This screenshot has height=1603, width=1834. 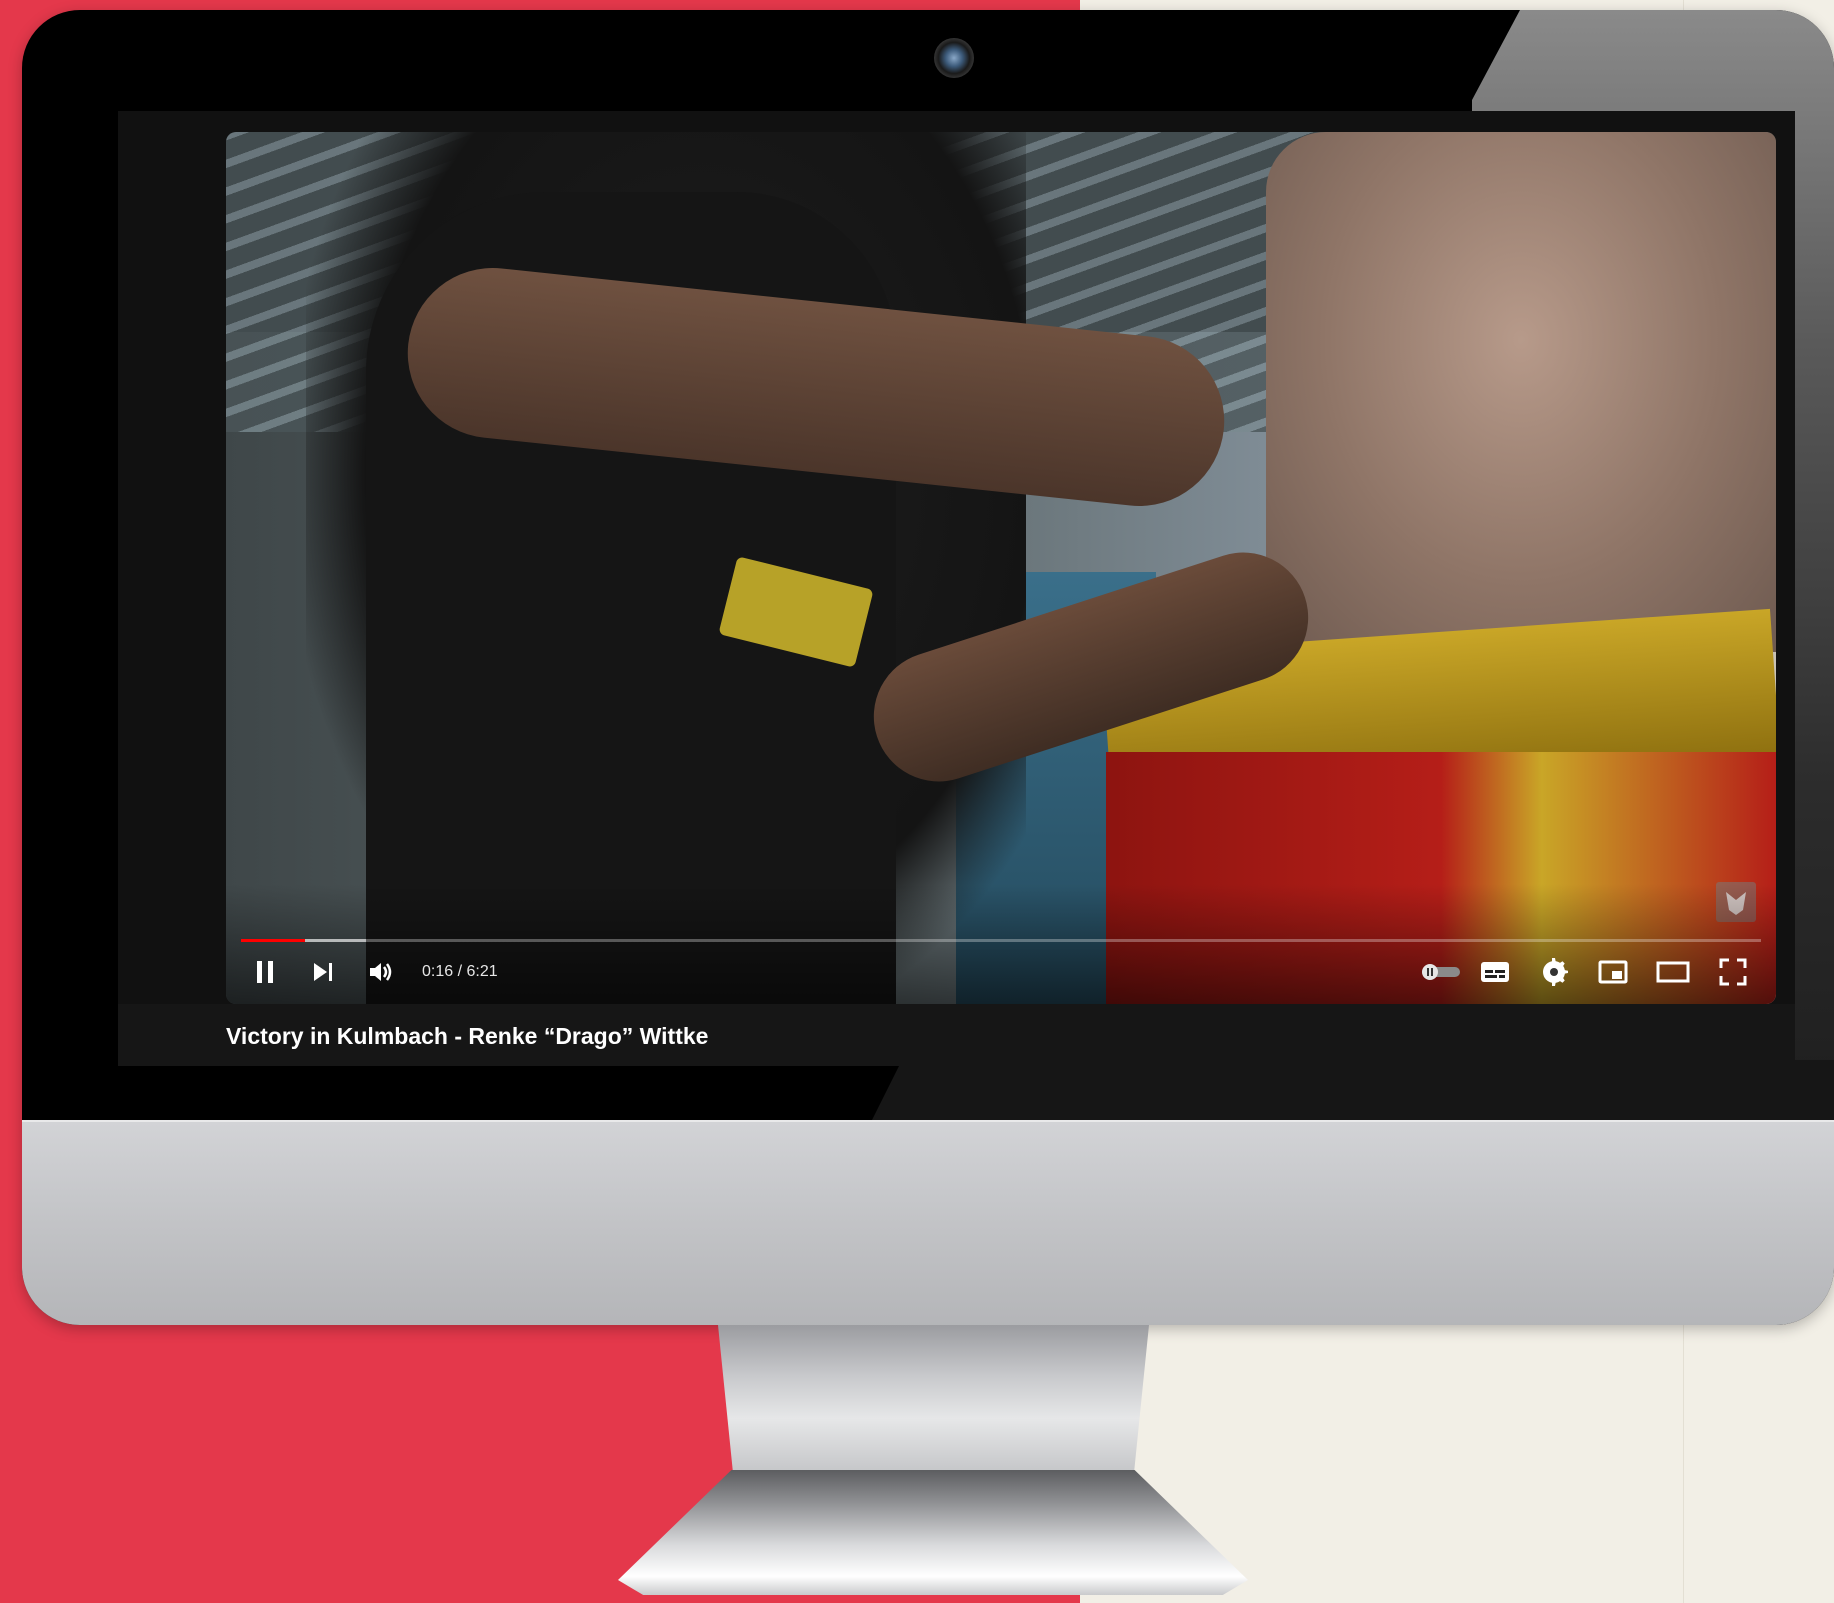 What do you see at coordinates (928, 1222) in the screenshot?
I see `monitor-chin` at bounding box center [928, 1222].